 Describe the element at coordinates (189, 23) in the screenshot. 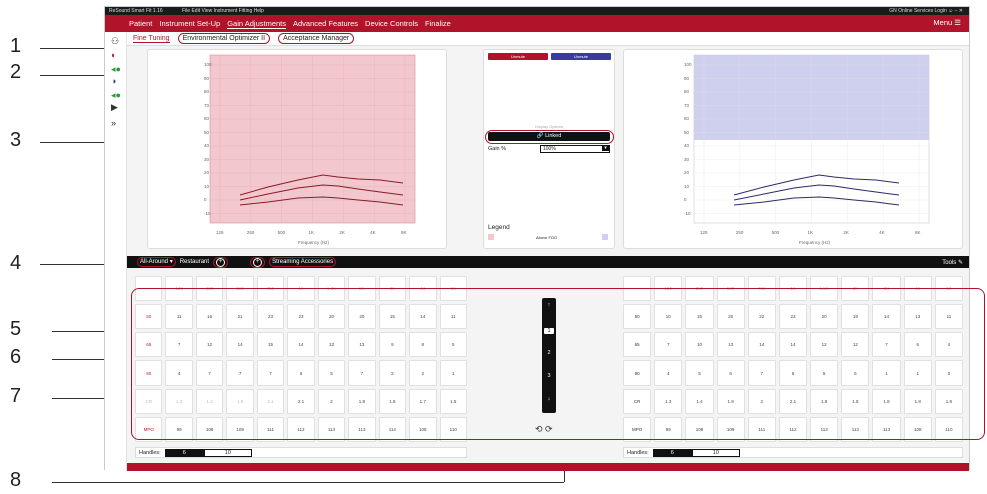

I see `nav-instrument-setup: Instrument Set-Up` at that location.